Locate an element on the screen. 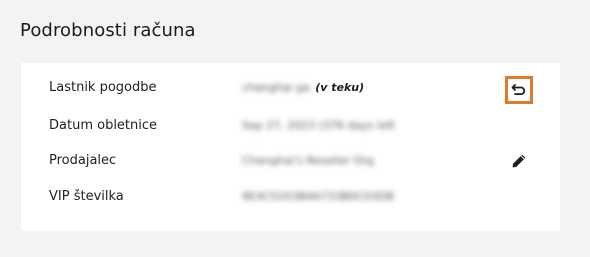  edit-reseller-button is located at coordinates (519, 161).